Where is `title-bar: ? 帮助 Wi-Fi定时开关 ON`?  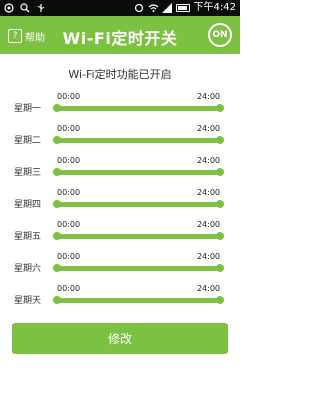
title-bar: ? 帮助 Wi-Fi定时开关 ON is located at coordinates (120, 35).